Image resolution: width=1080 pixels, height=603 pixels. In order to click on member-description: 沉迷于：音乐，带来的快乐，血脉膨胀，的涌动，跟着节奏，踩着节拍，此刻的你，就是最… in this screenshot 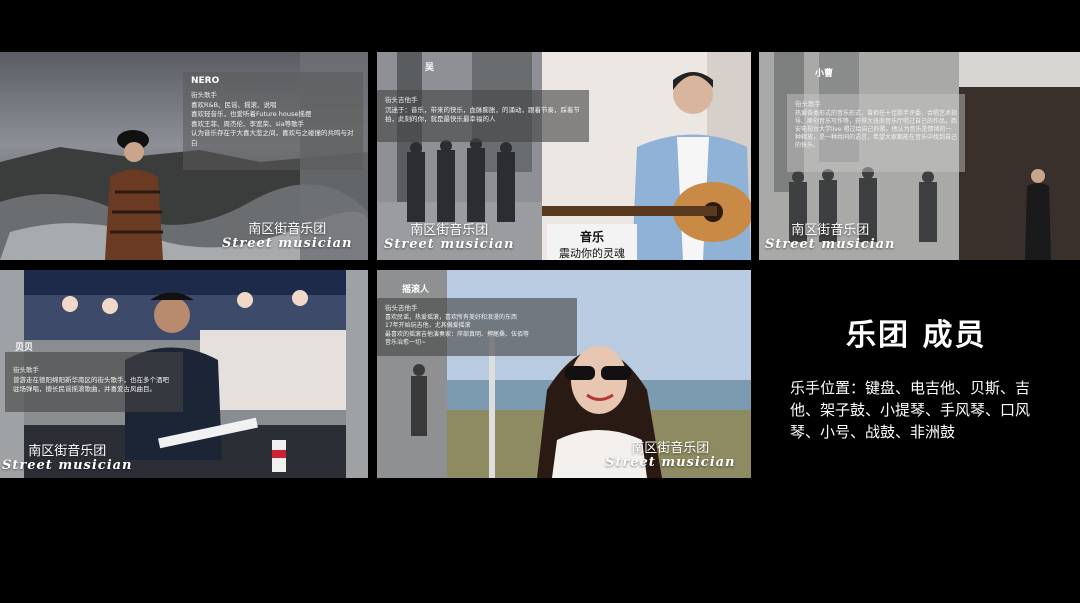, I will do `click(482, 115)`.